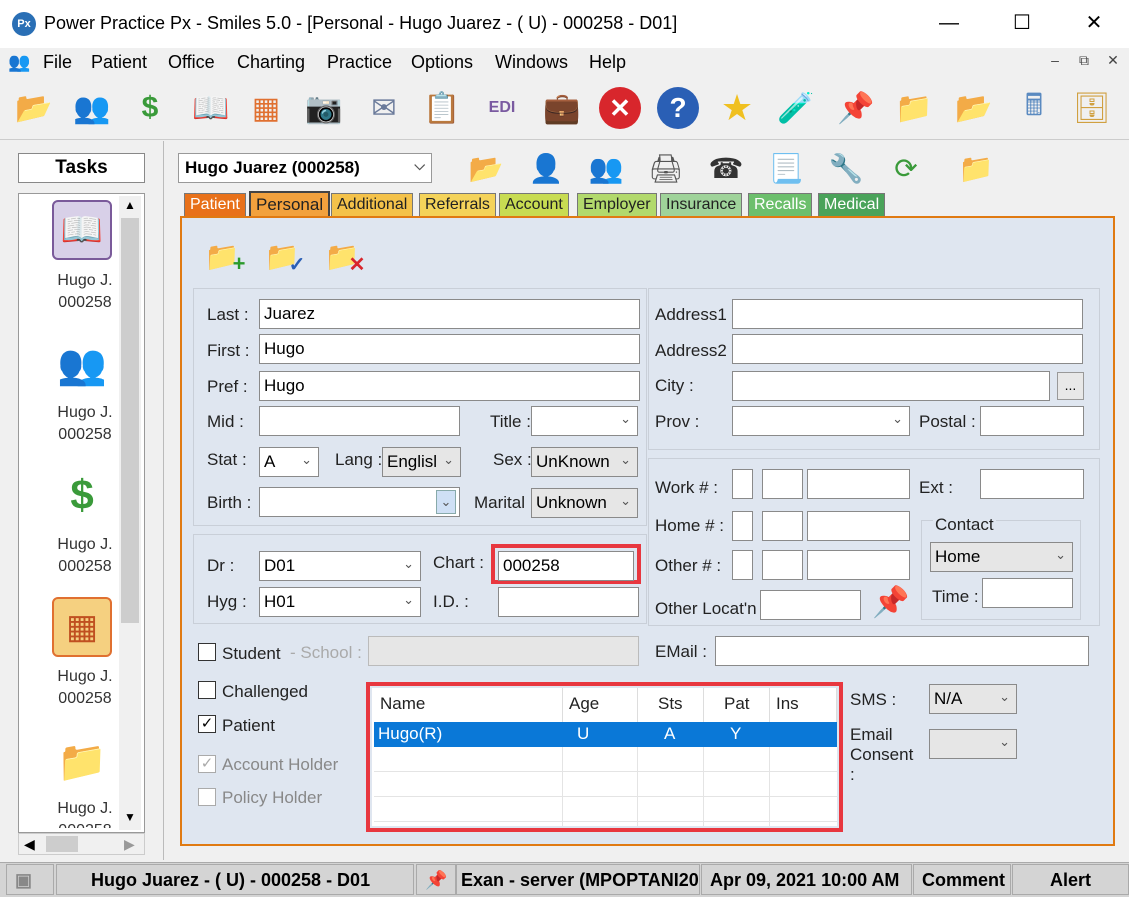  Describe the element at coordinates (600, 705) in the screenshot. I see `grid-header-age: Age` at that location.